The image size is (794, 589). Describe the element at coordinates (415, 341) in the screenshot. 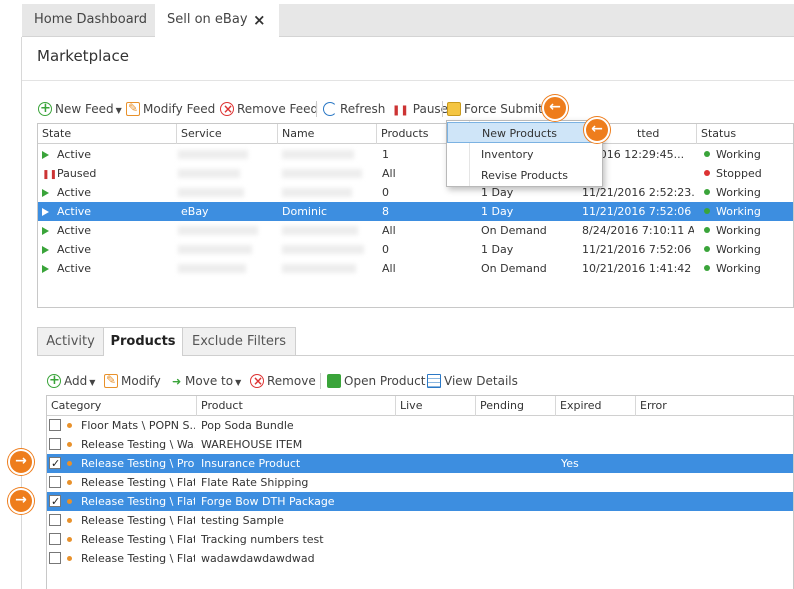

I see `detail-tabs: Activity Products Exclude Filters` at that location.